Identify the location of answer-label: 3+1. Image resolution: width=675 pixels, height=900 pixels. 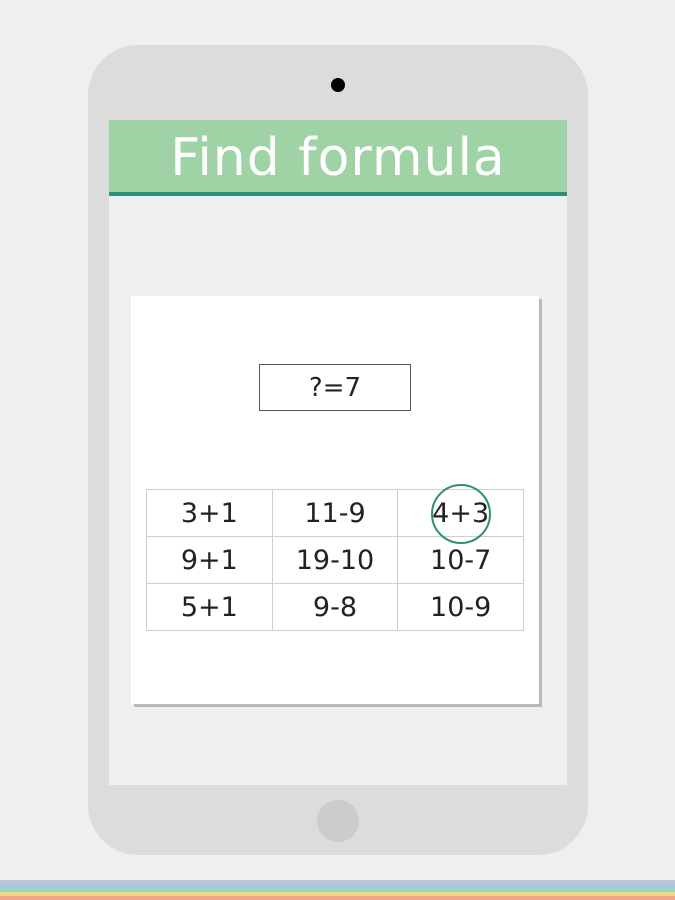
(209, 513).